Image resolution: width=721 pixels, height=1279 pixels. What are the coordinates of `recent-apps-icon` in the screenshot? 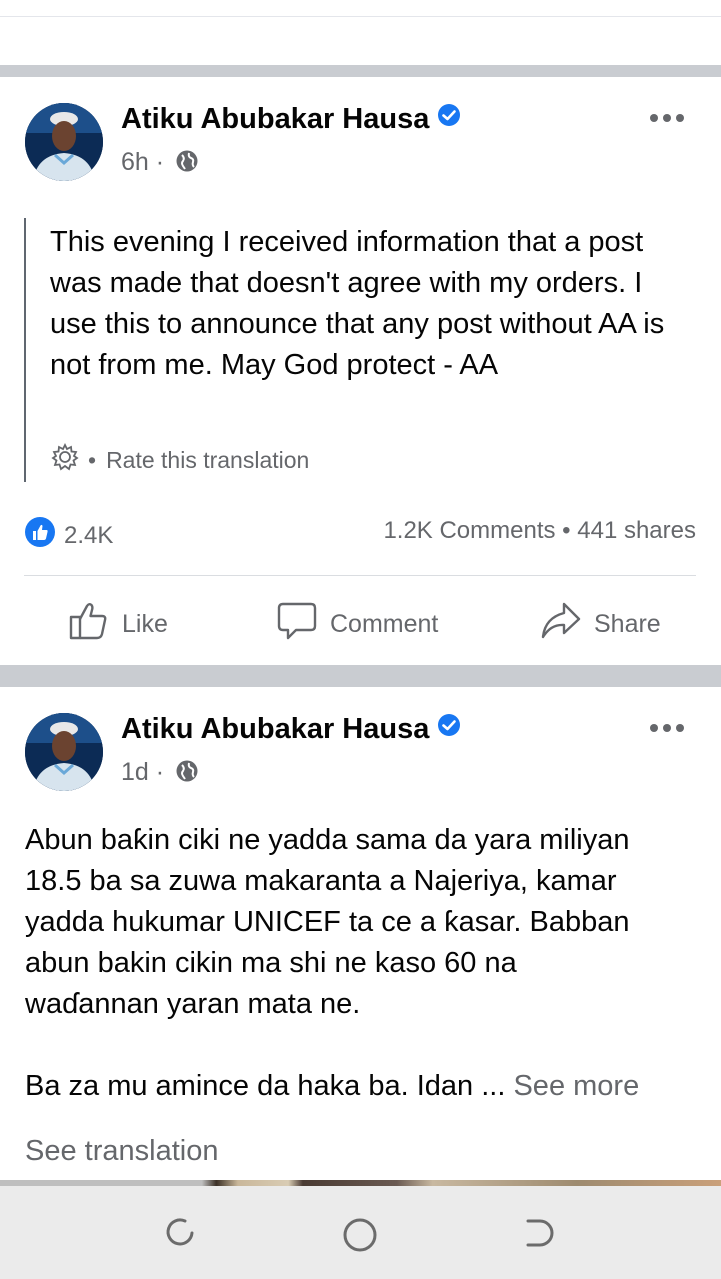 It's located at (180, 1235).